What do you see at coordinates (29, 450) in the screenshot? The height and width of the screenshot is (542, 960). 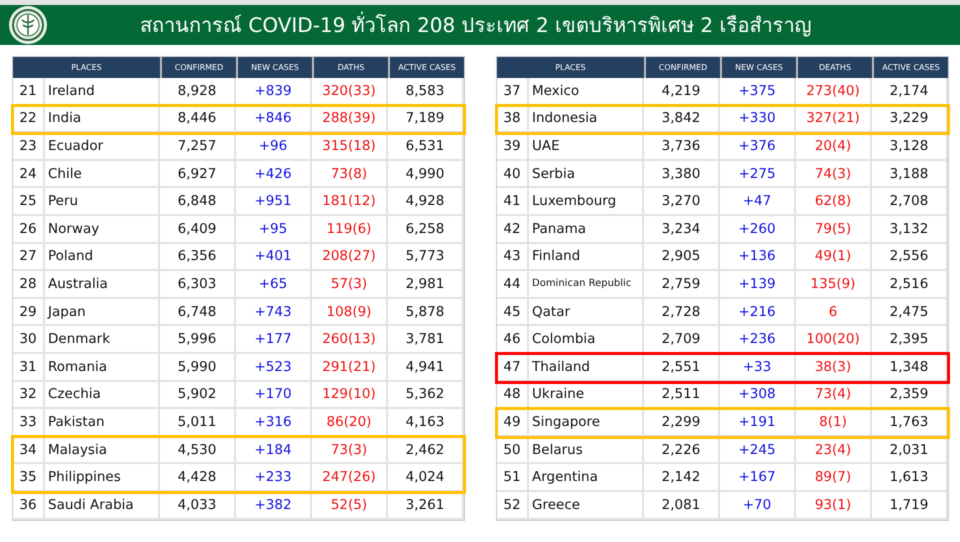 I see `rank-cell: 34` at bounding box center [29, 450].